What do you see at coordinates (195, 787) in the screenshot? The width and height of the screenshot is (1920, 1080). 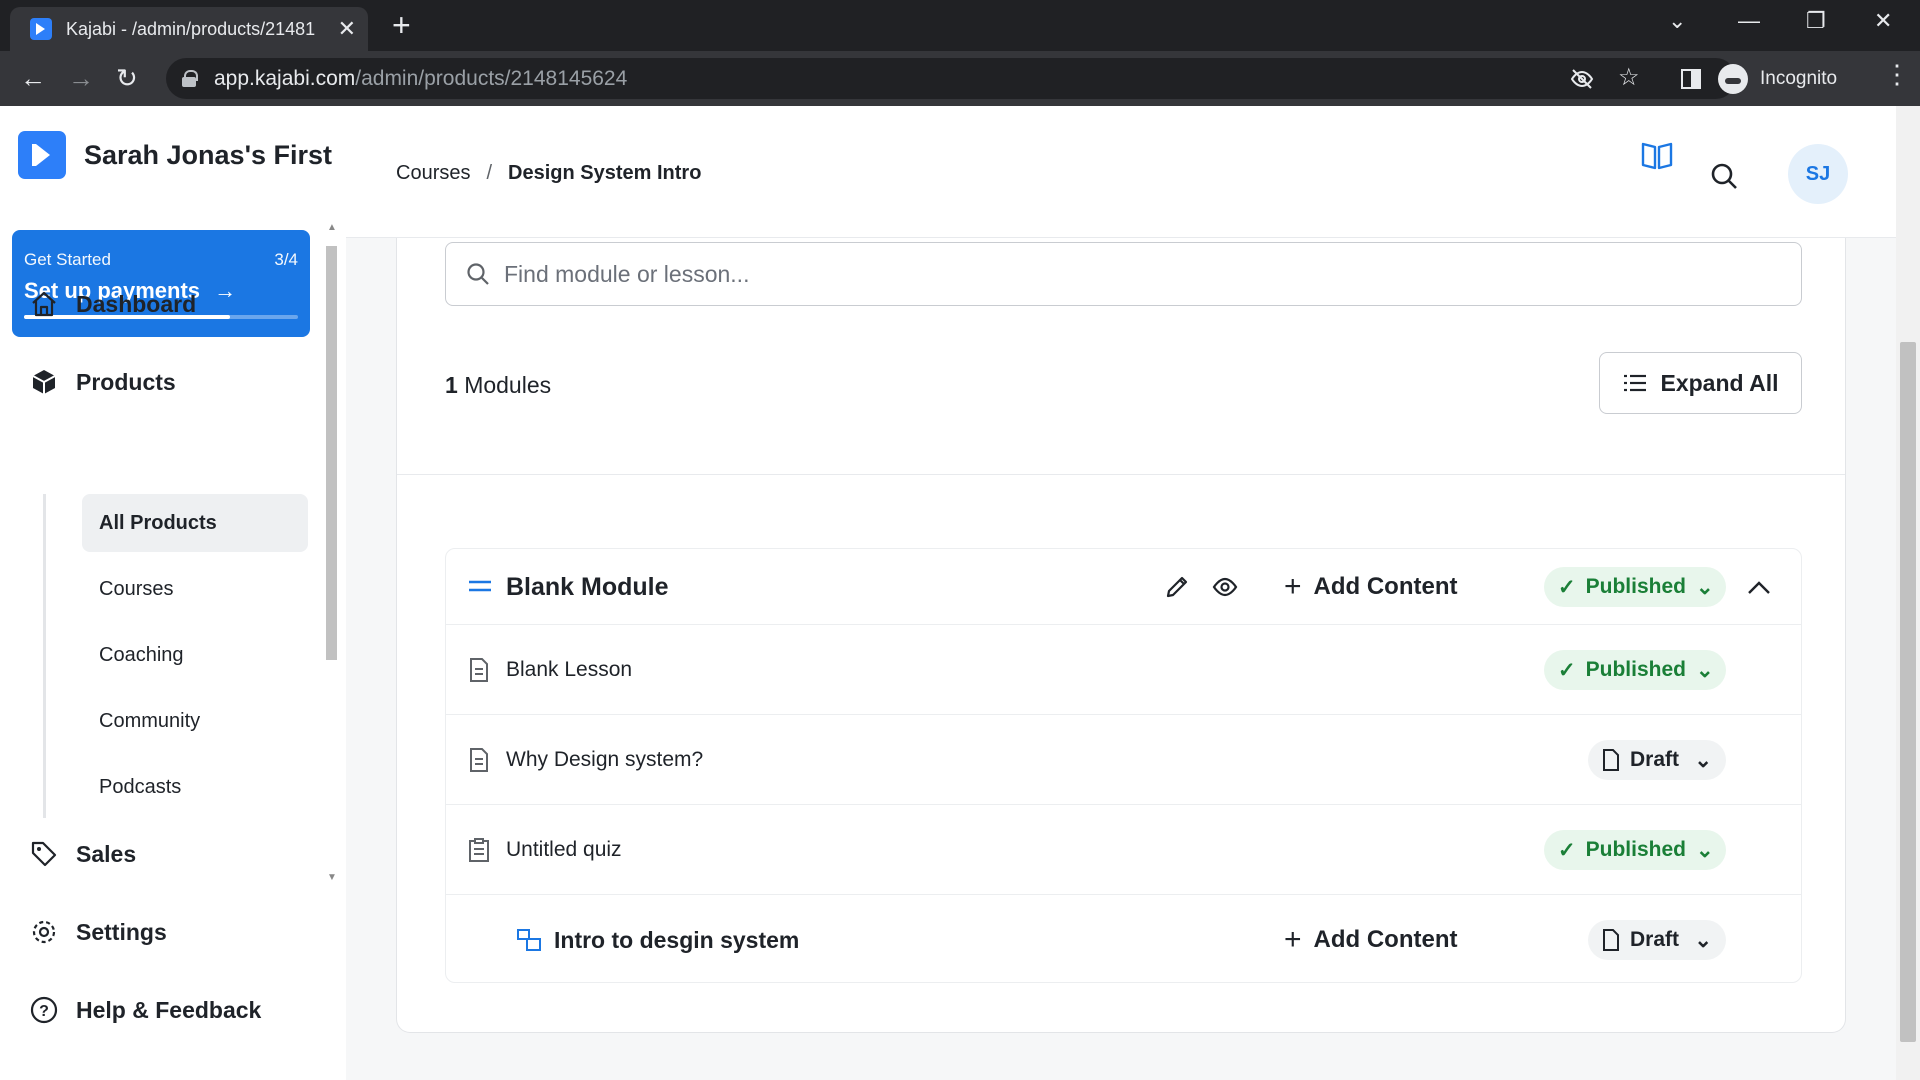 I see `sidebar-item-podcasts: Podcasts` at bounding box center [195, 787].